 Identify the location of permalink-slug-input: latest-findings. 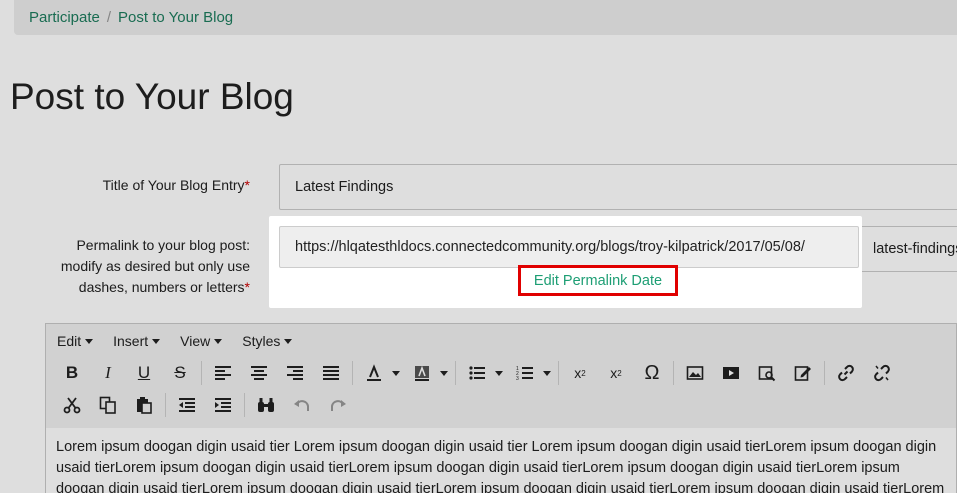
(908, 249).